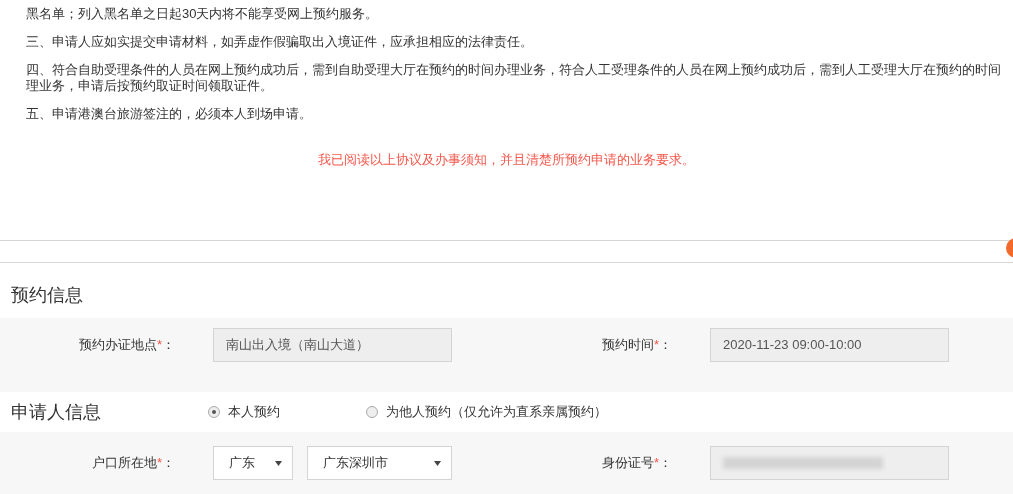 The image size is (1013, 494). I want to click on section-title: 预约信息, so click(47, 295).